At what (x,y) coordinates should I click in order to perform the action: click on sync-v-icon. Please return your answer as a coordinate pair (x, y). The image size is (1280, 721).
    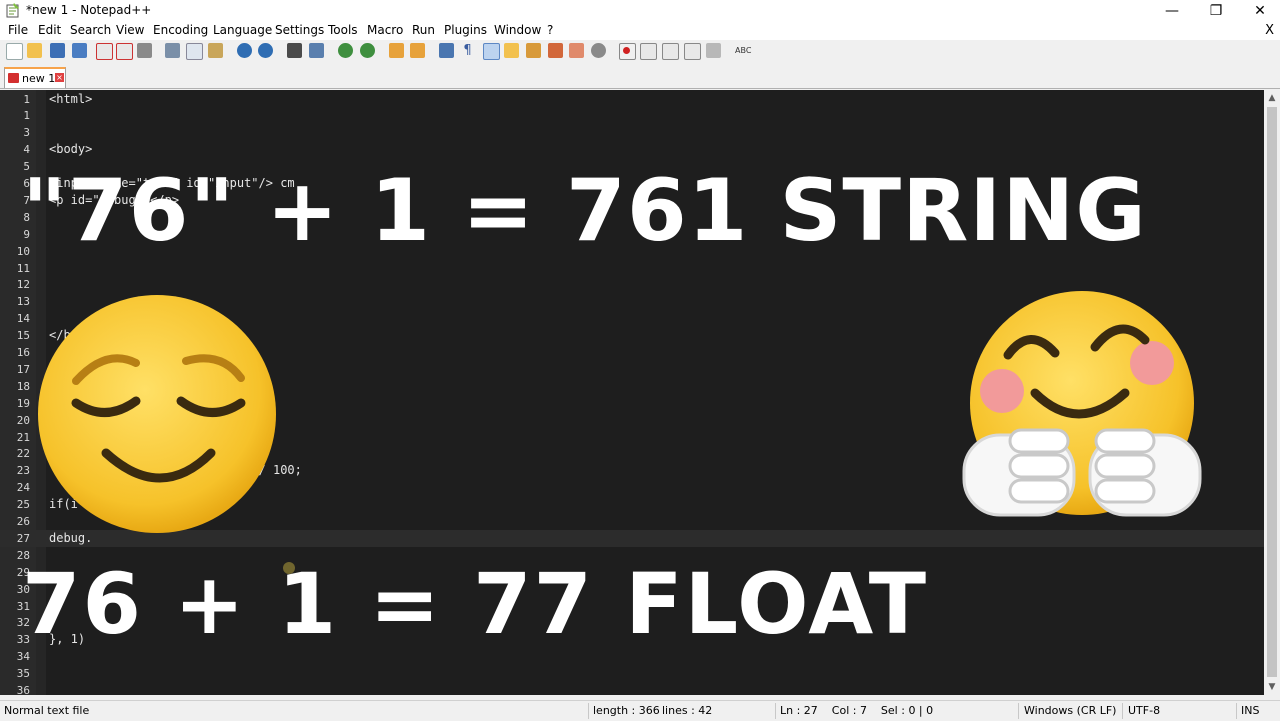
    Looking at the image, I should click on (396, 50).